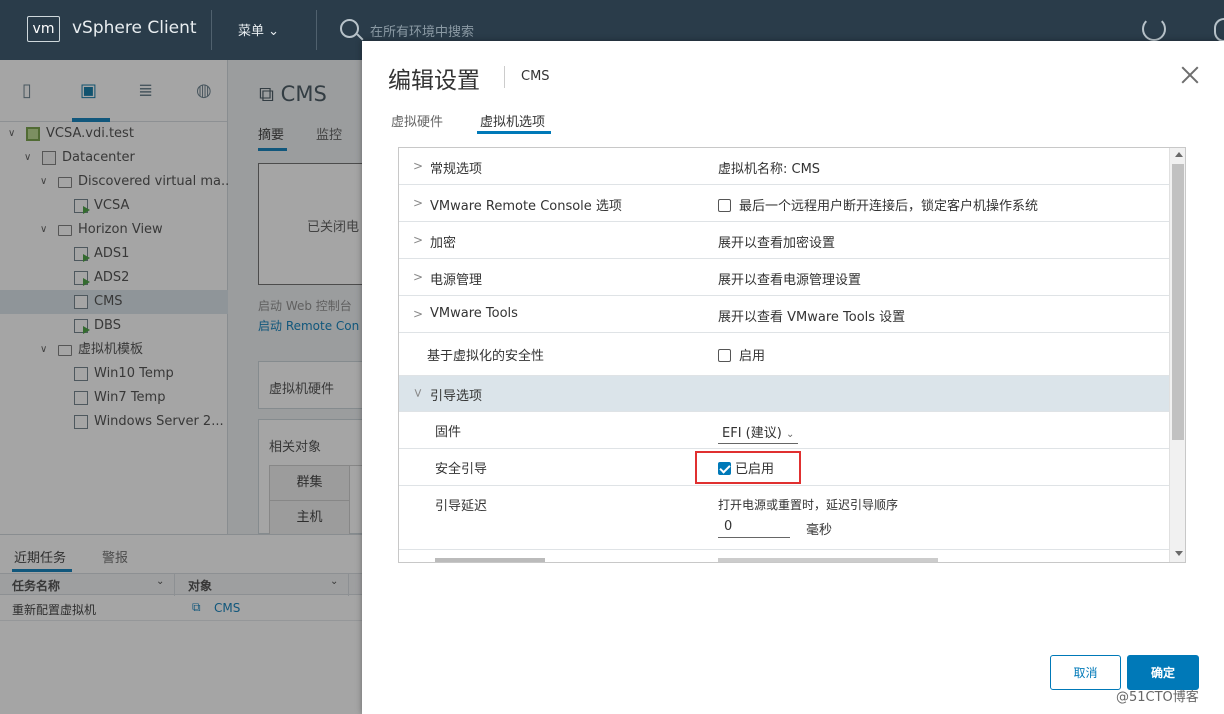  What do you see at coordinates (535, 76) in the screenshot?
I see `dialog-subtitle: CMS` at bounding box center [535, 76].